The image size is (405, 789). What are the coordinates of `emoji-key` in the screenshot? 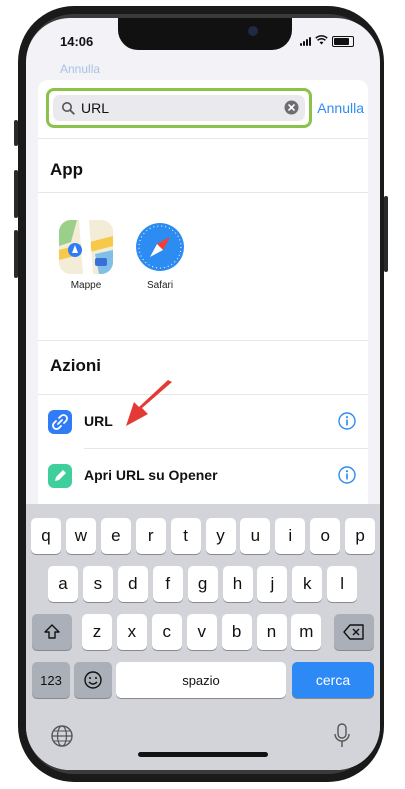 It's located at (93, 680).